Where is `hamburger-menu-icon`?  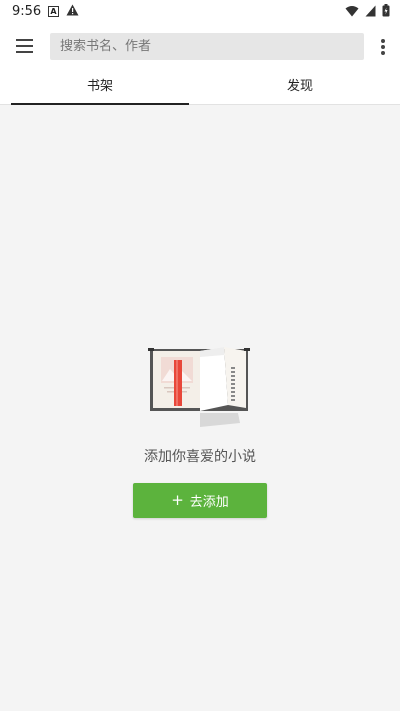 hamburger-menu-icon is located at coordinates (25, 47).